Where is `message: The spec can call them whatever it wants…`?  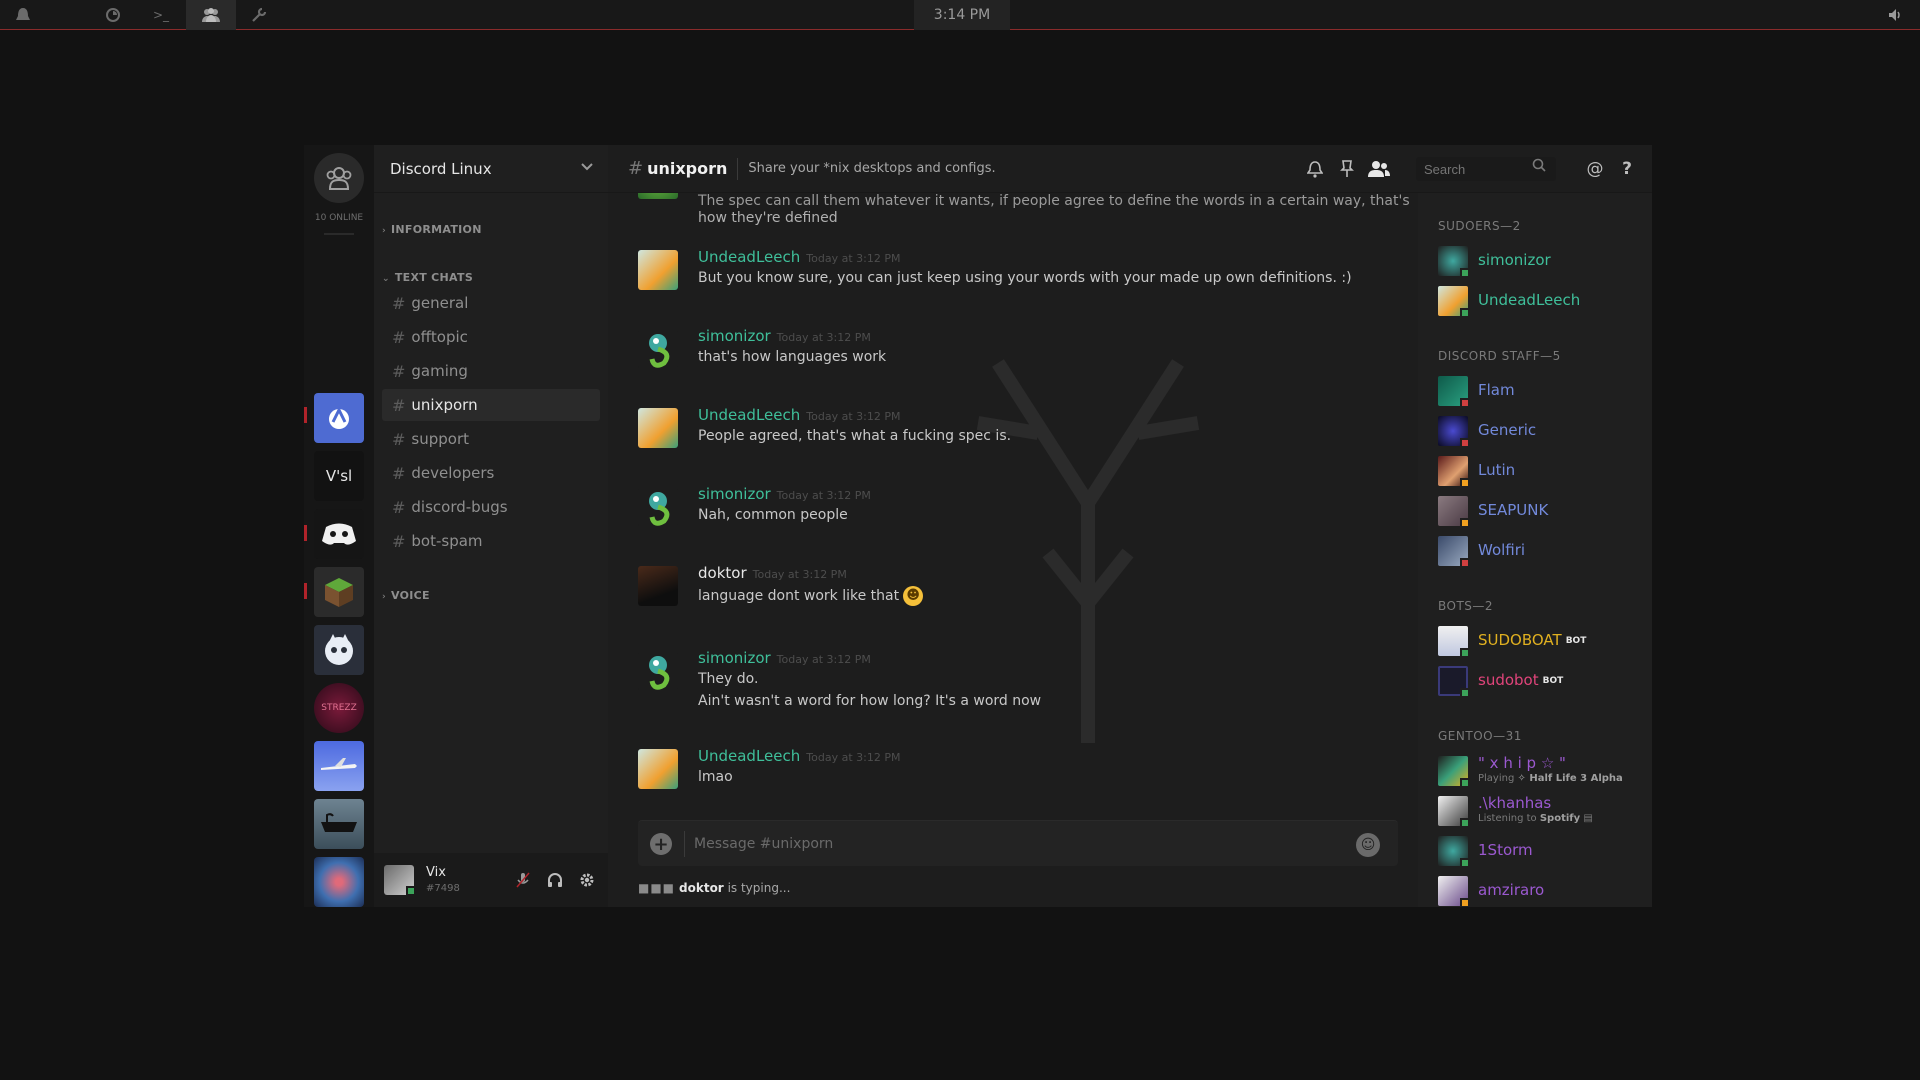 message: The spec can call them whatever it wants… is located at coordinates (1024, 209).